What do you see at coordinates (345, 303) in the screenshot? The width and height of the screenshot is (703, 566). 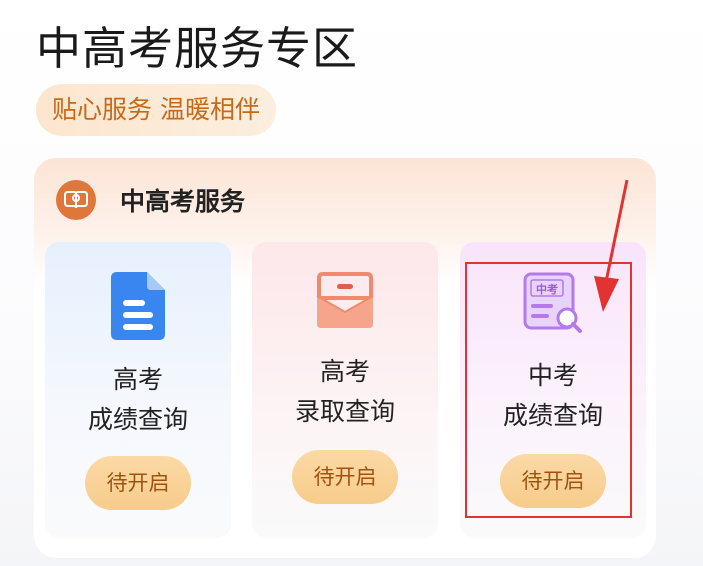 I see `envelope-icon` at bounding box center [345, 303].